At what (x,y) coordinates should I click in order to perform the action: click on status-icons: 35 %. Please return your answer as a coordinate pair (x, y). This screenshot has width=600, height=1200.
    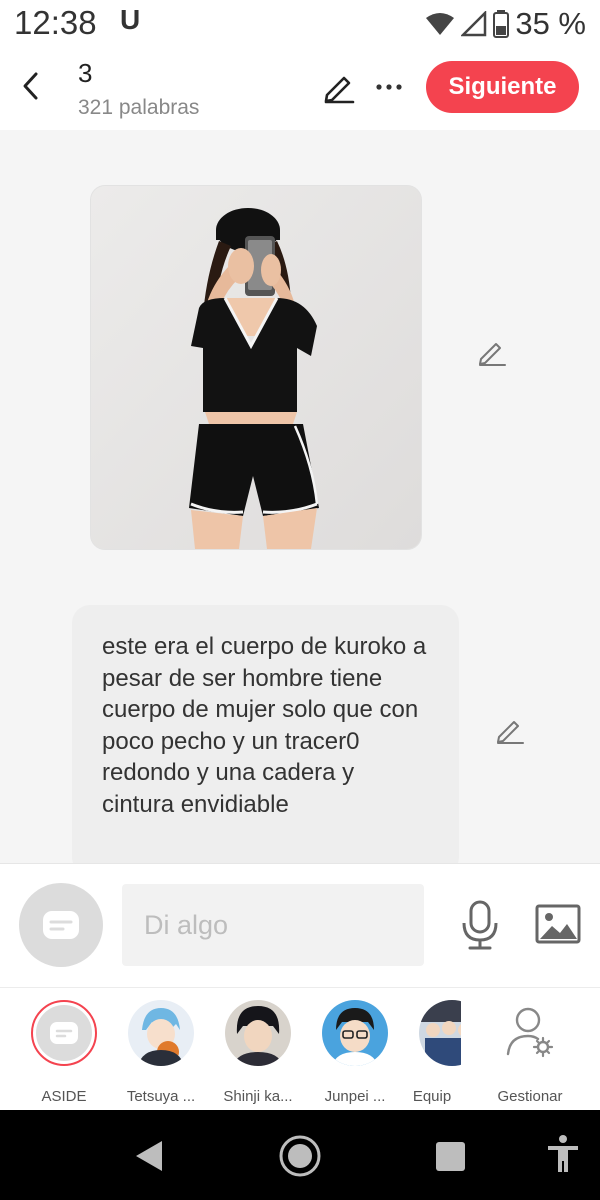
    Looking at the image, I should click on (505, 24).